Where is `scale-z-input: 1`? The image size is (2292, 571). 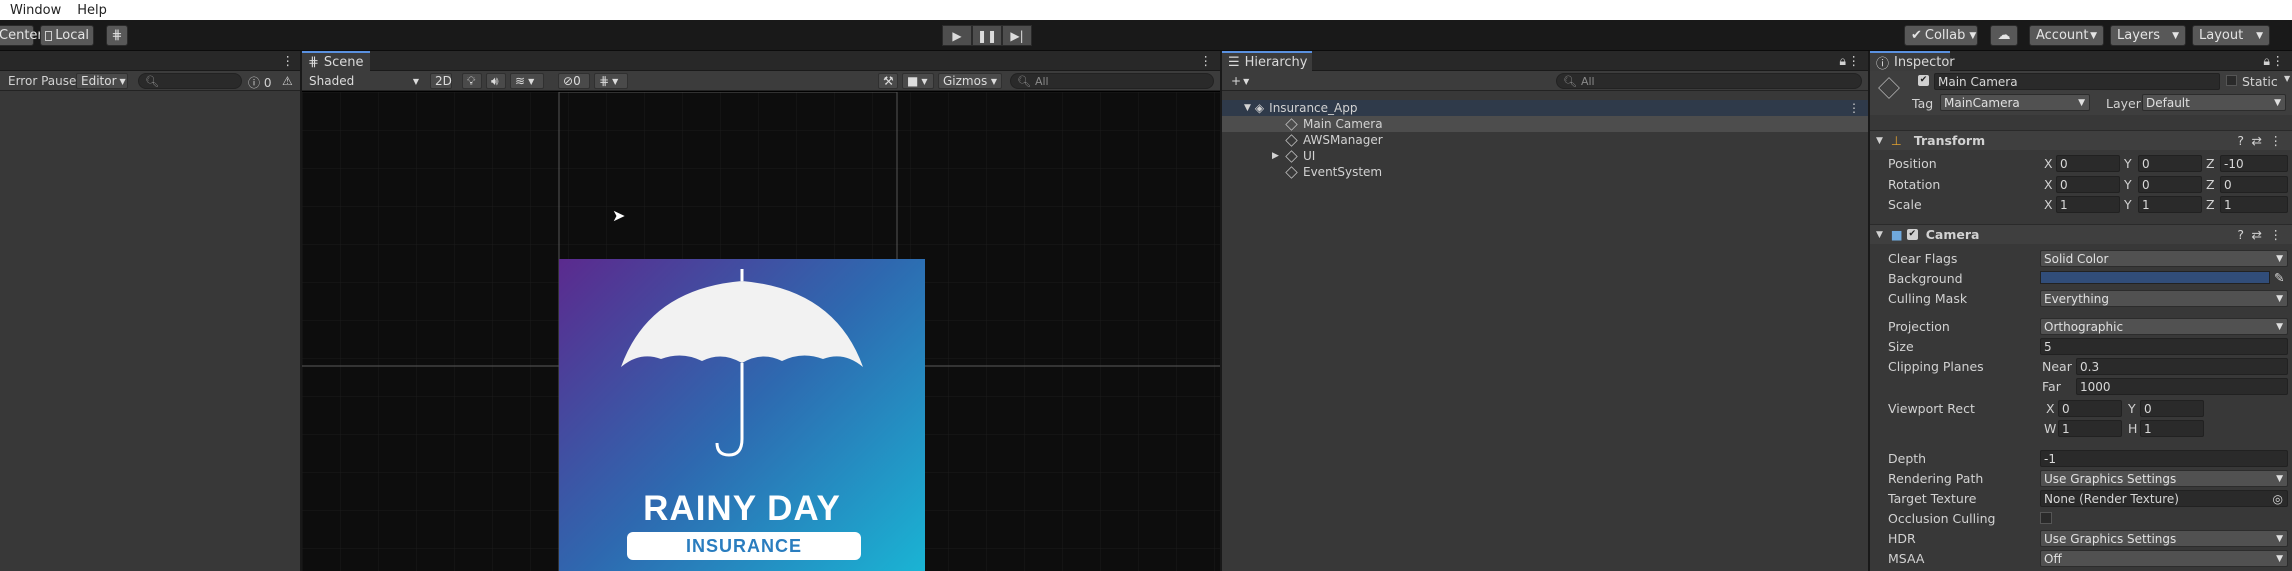 scale-z-input: 1 is located at coordinates (2254, 204).